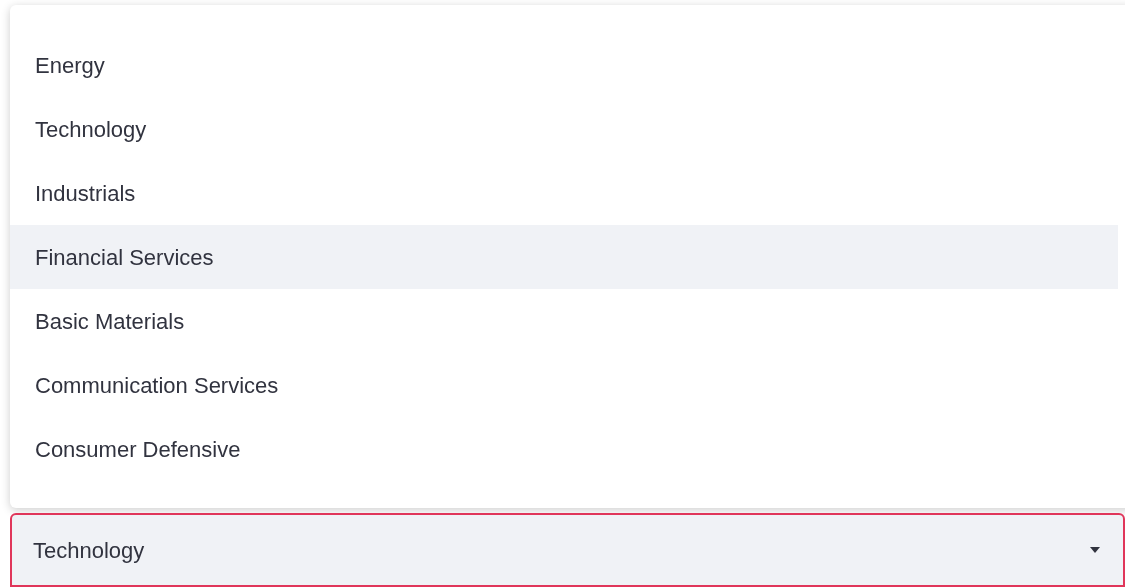 The width and height of the screenshot is (1125, 587). What do you see at coordinates (567, 550) in the screenshot?
I see `select-field: Technology` at bounding box center [567, 550].